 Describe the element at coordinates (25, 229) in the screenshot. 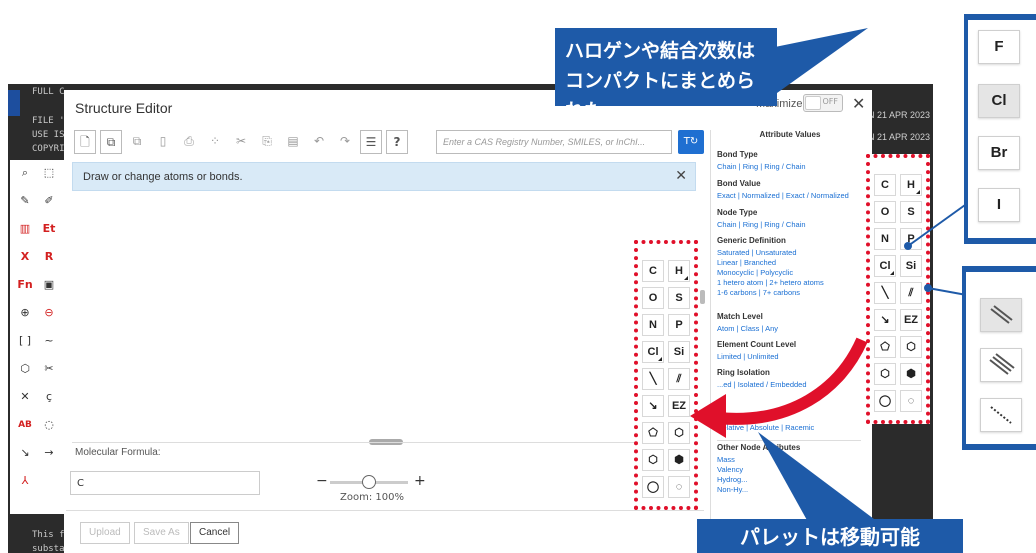

I see `chain-icon: ▥` at that location.